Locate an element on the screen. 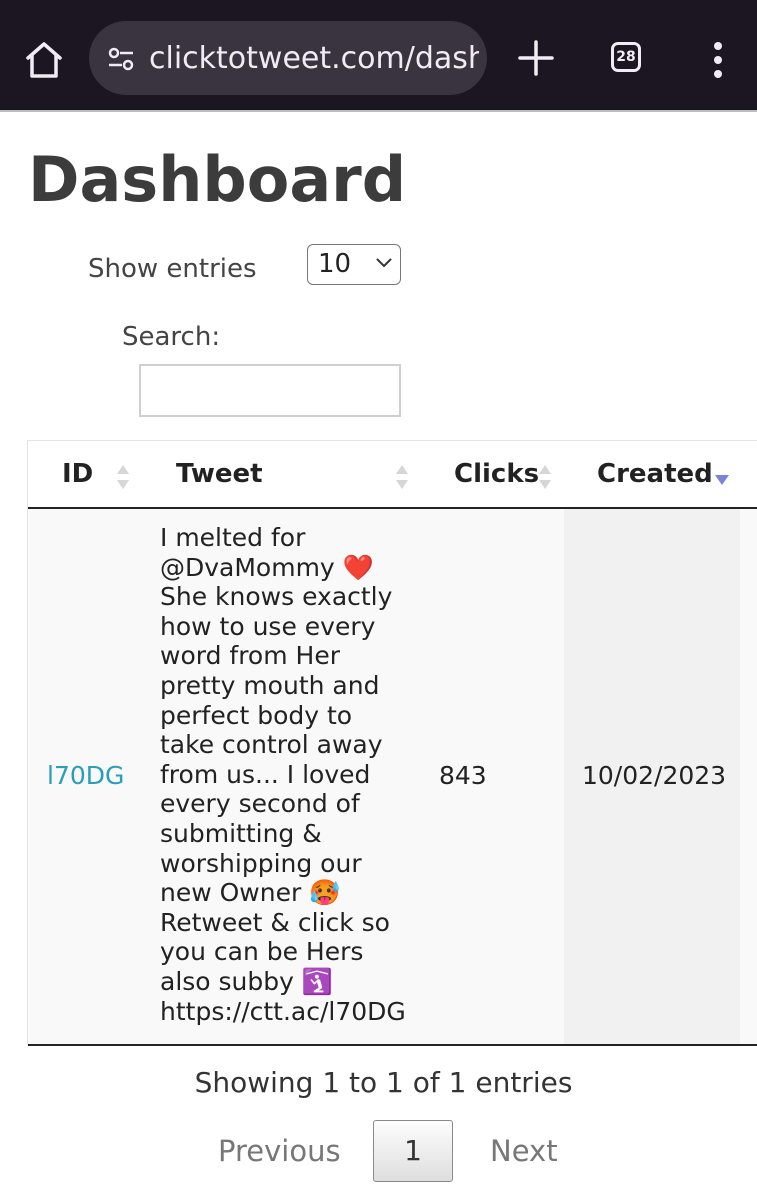 The height and width of the screenshot is (1200, 757). toolbar-divider is located at coordinates (378, 111).